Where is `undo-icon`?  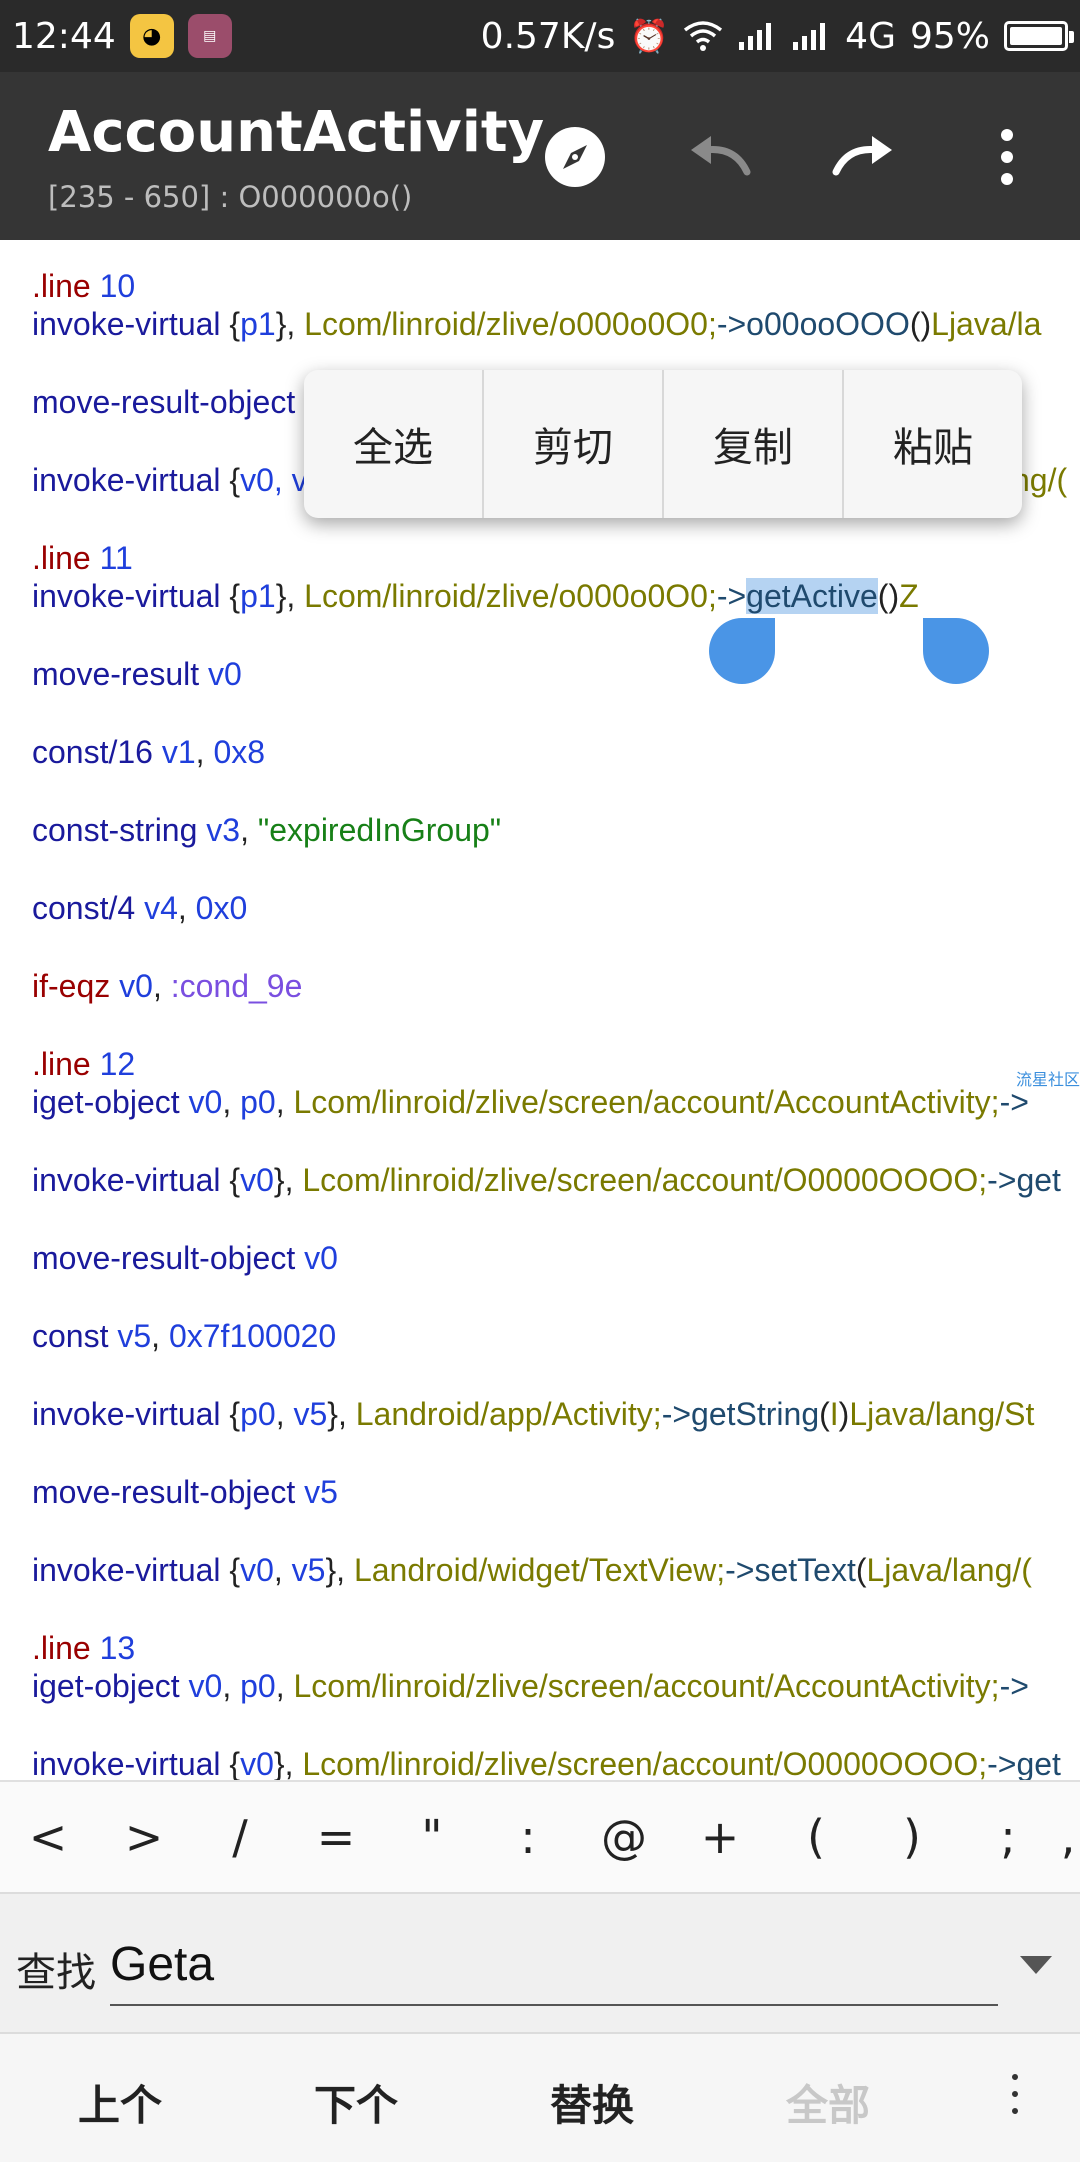
undo-icon is located at coordinates (721, 156).